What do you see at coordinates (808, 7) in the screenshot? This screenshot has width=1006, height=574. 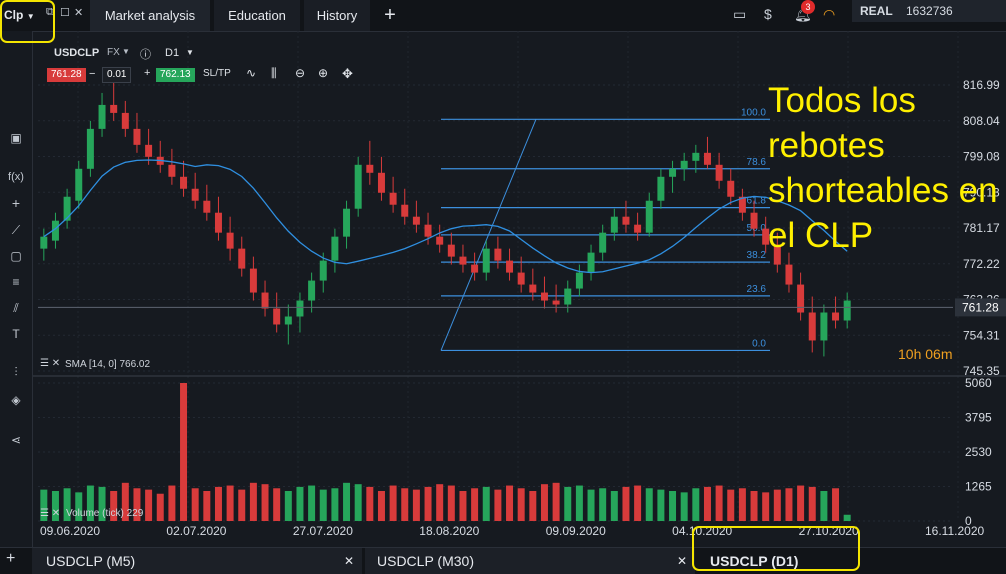 I see `notification-badge: 3` at bounding box center [808, 7].